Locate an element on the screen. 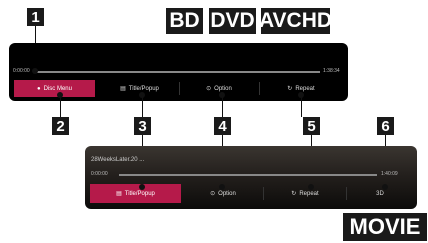  top-option-label: Option is located at coordinates (223, 88).